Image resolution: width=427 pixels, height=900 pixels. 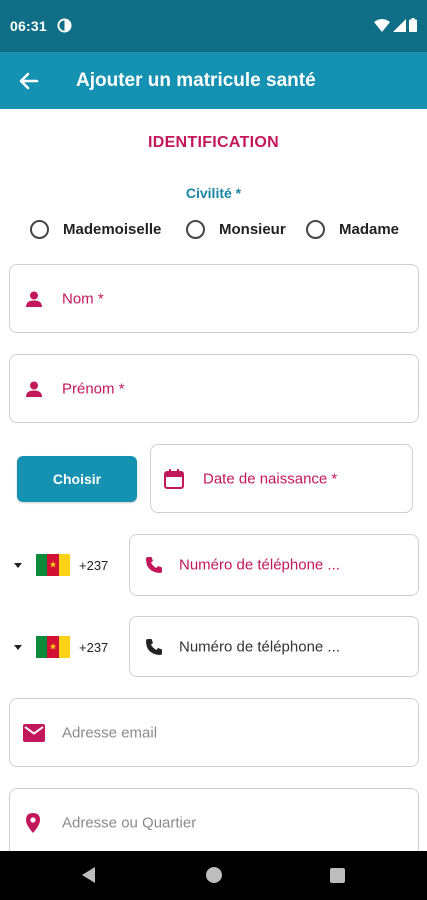 I want to click on page-title: Ajouter un matricule santé, so click(x=196, y=80).